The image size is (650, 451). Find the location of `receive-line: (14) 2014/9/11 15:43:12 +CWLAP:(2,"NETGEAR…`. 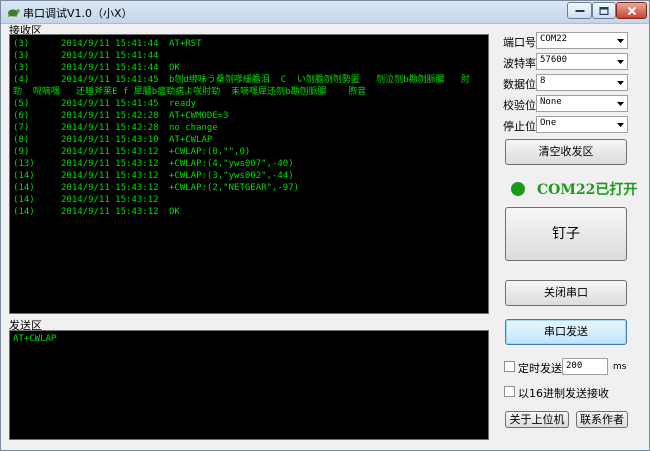

receive-line: (14) 2014/9/11 15:43:12 +CWLAP:(2,"NETGEAR… is located at coordinates (156, 188).